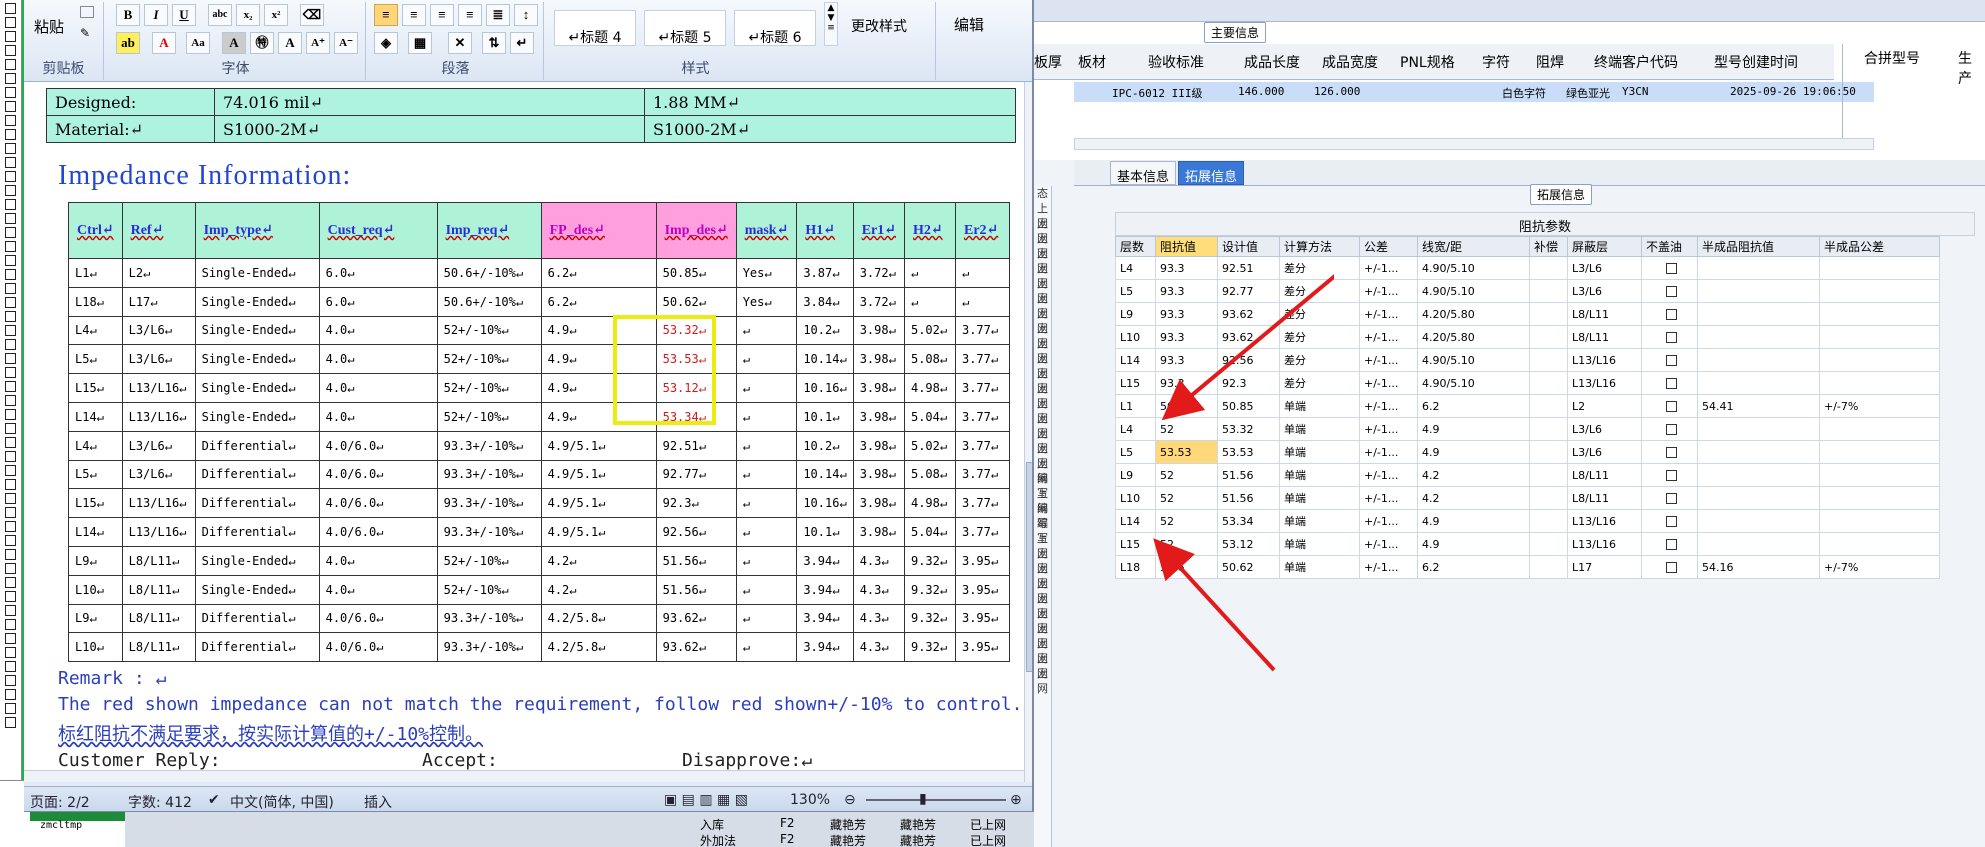 Image resolution: width=1985 pixels, height=847 pixels. What do you see at coordinates (879, 26) in the screenshot?
I see `change-styles-button: 更改样式` at bounding box center [879, 26].